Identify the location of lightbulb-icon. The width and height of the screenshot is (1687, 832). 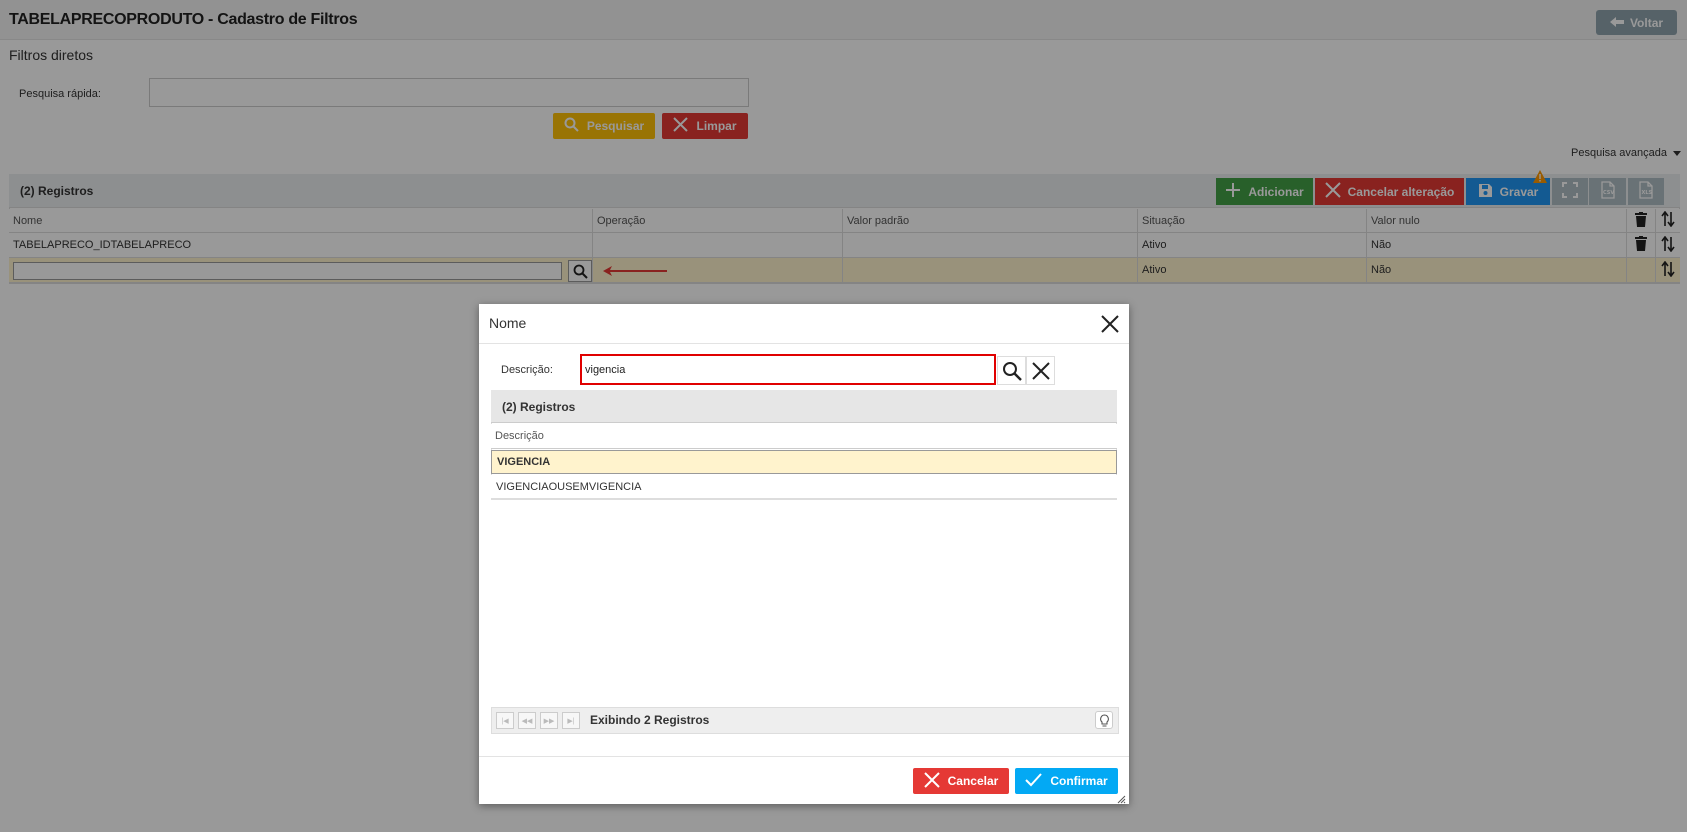
(1104, 722).